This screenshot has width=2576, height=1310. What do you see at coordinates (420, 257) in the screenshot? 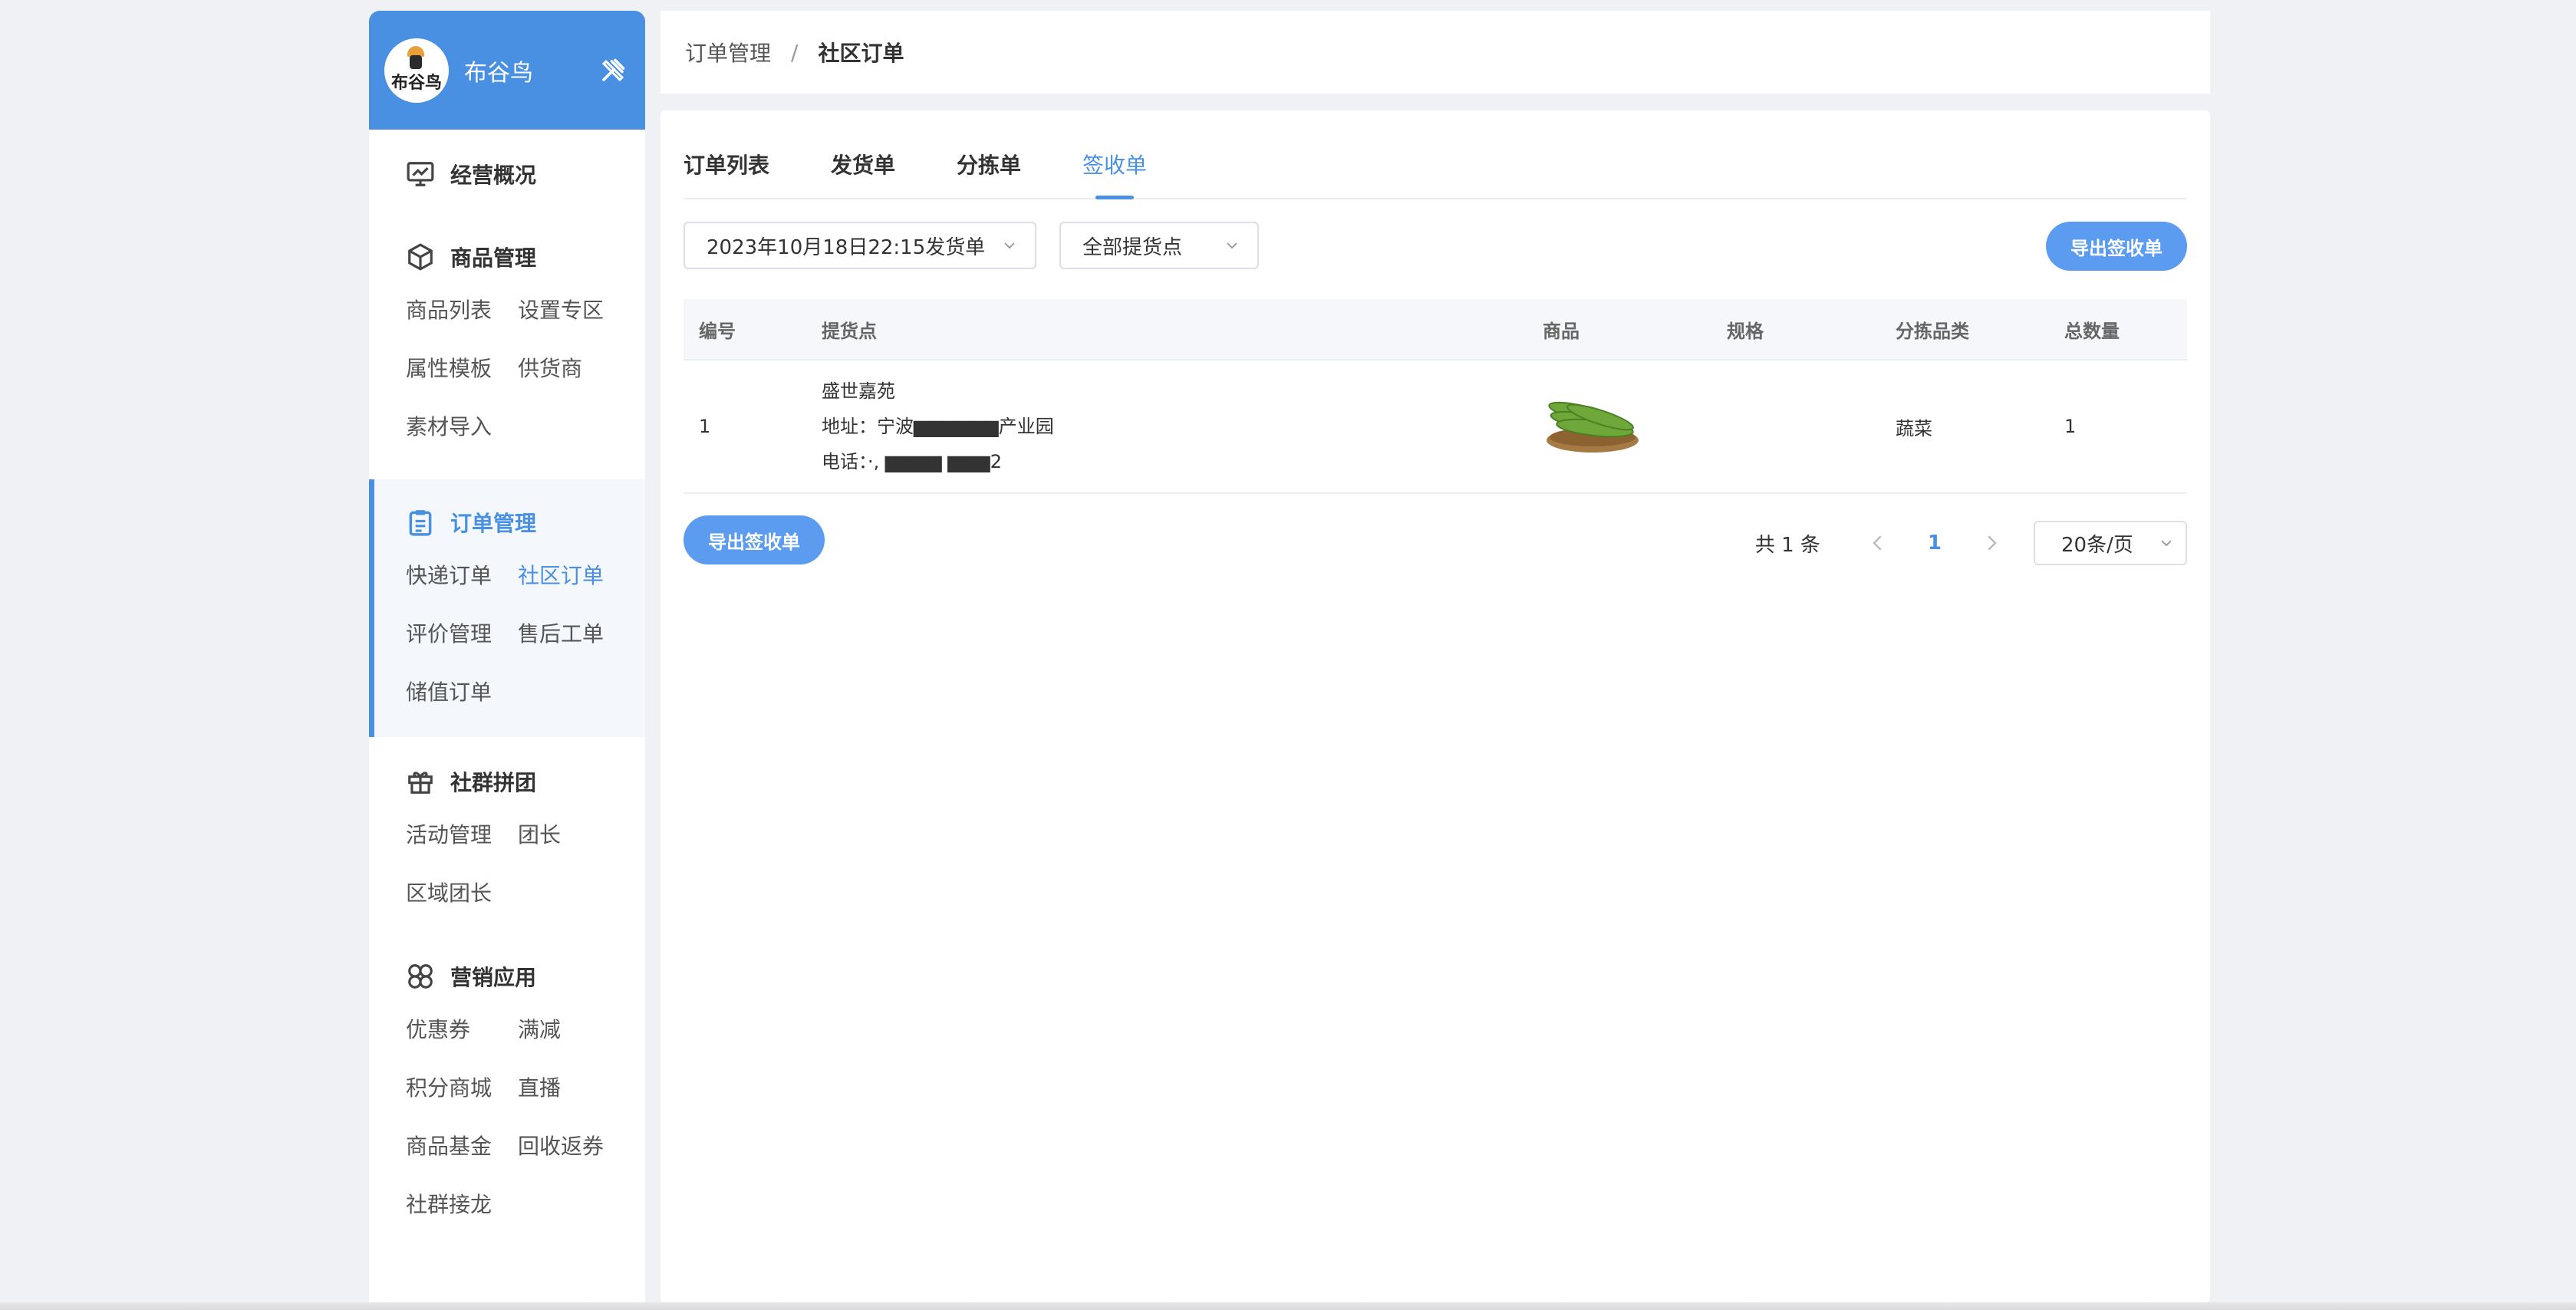
I see `box-icon` at bounding box center [420, 257].